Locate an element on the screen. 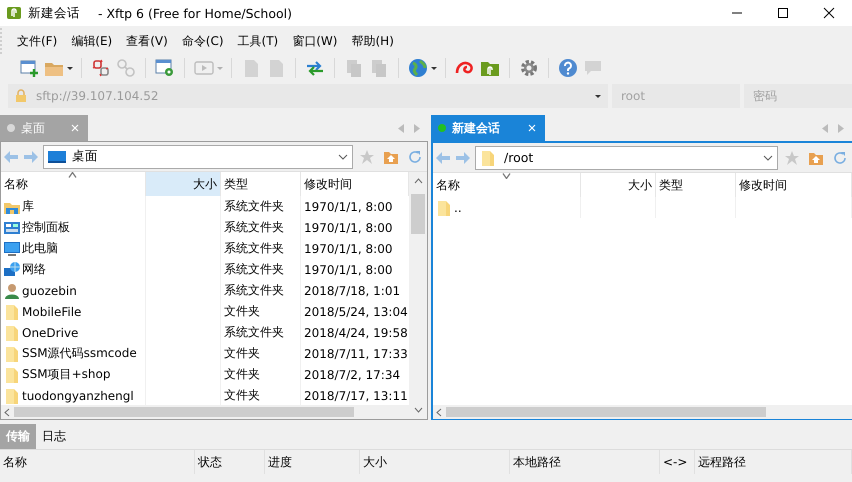  path-field: /root is located at coordinates (626, 158).